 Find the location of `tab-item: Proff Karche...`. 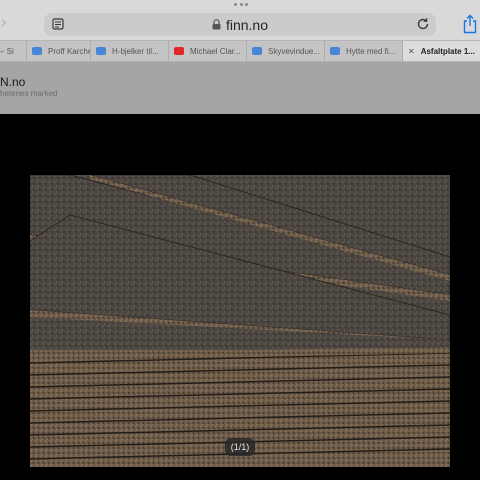

tab-item: Proff Karche... is located at coordinates (59, 51).